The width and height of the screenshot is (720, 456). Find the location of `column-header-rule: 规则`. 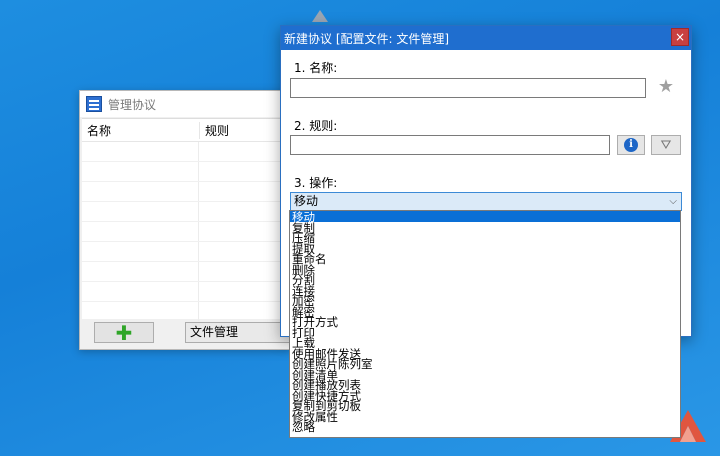

column-header-rule: 规则 is located at coordinates (214, 130).